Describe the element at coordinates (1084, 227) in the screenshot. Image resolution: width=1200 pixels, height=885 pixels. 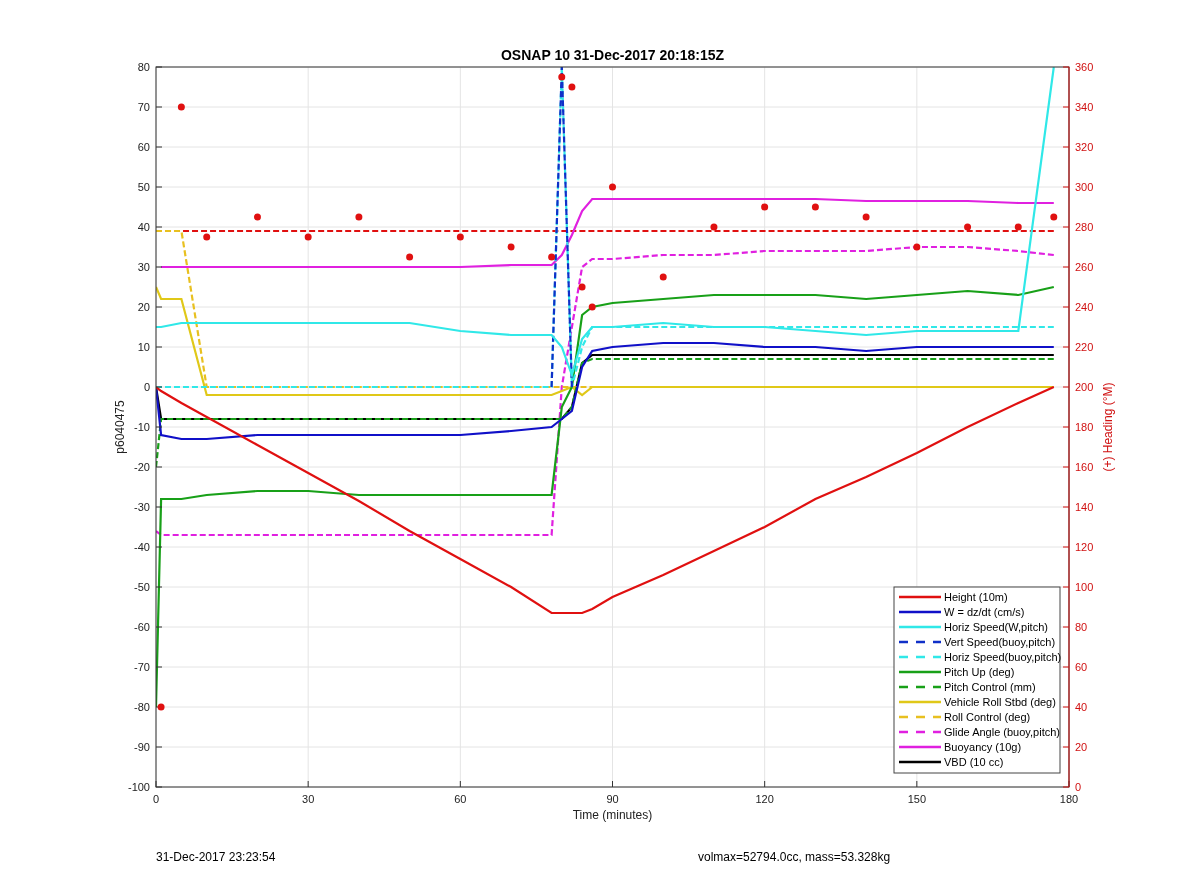
I see `tick-label: 280` at that location.